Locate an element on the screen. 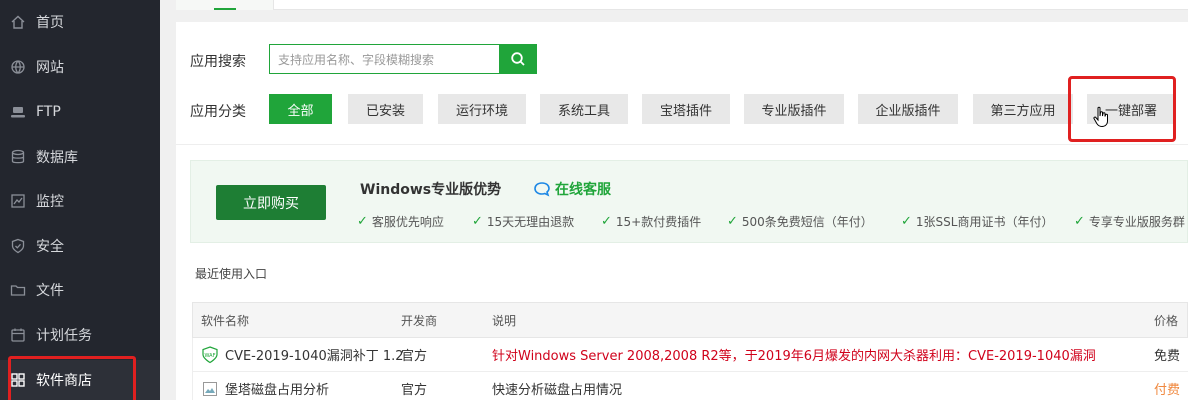  perk-item: ✓ 客服优先响应 is located at coordinates (400, 221).